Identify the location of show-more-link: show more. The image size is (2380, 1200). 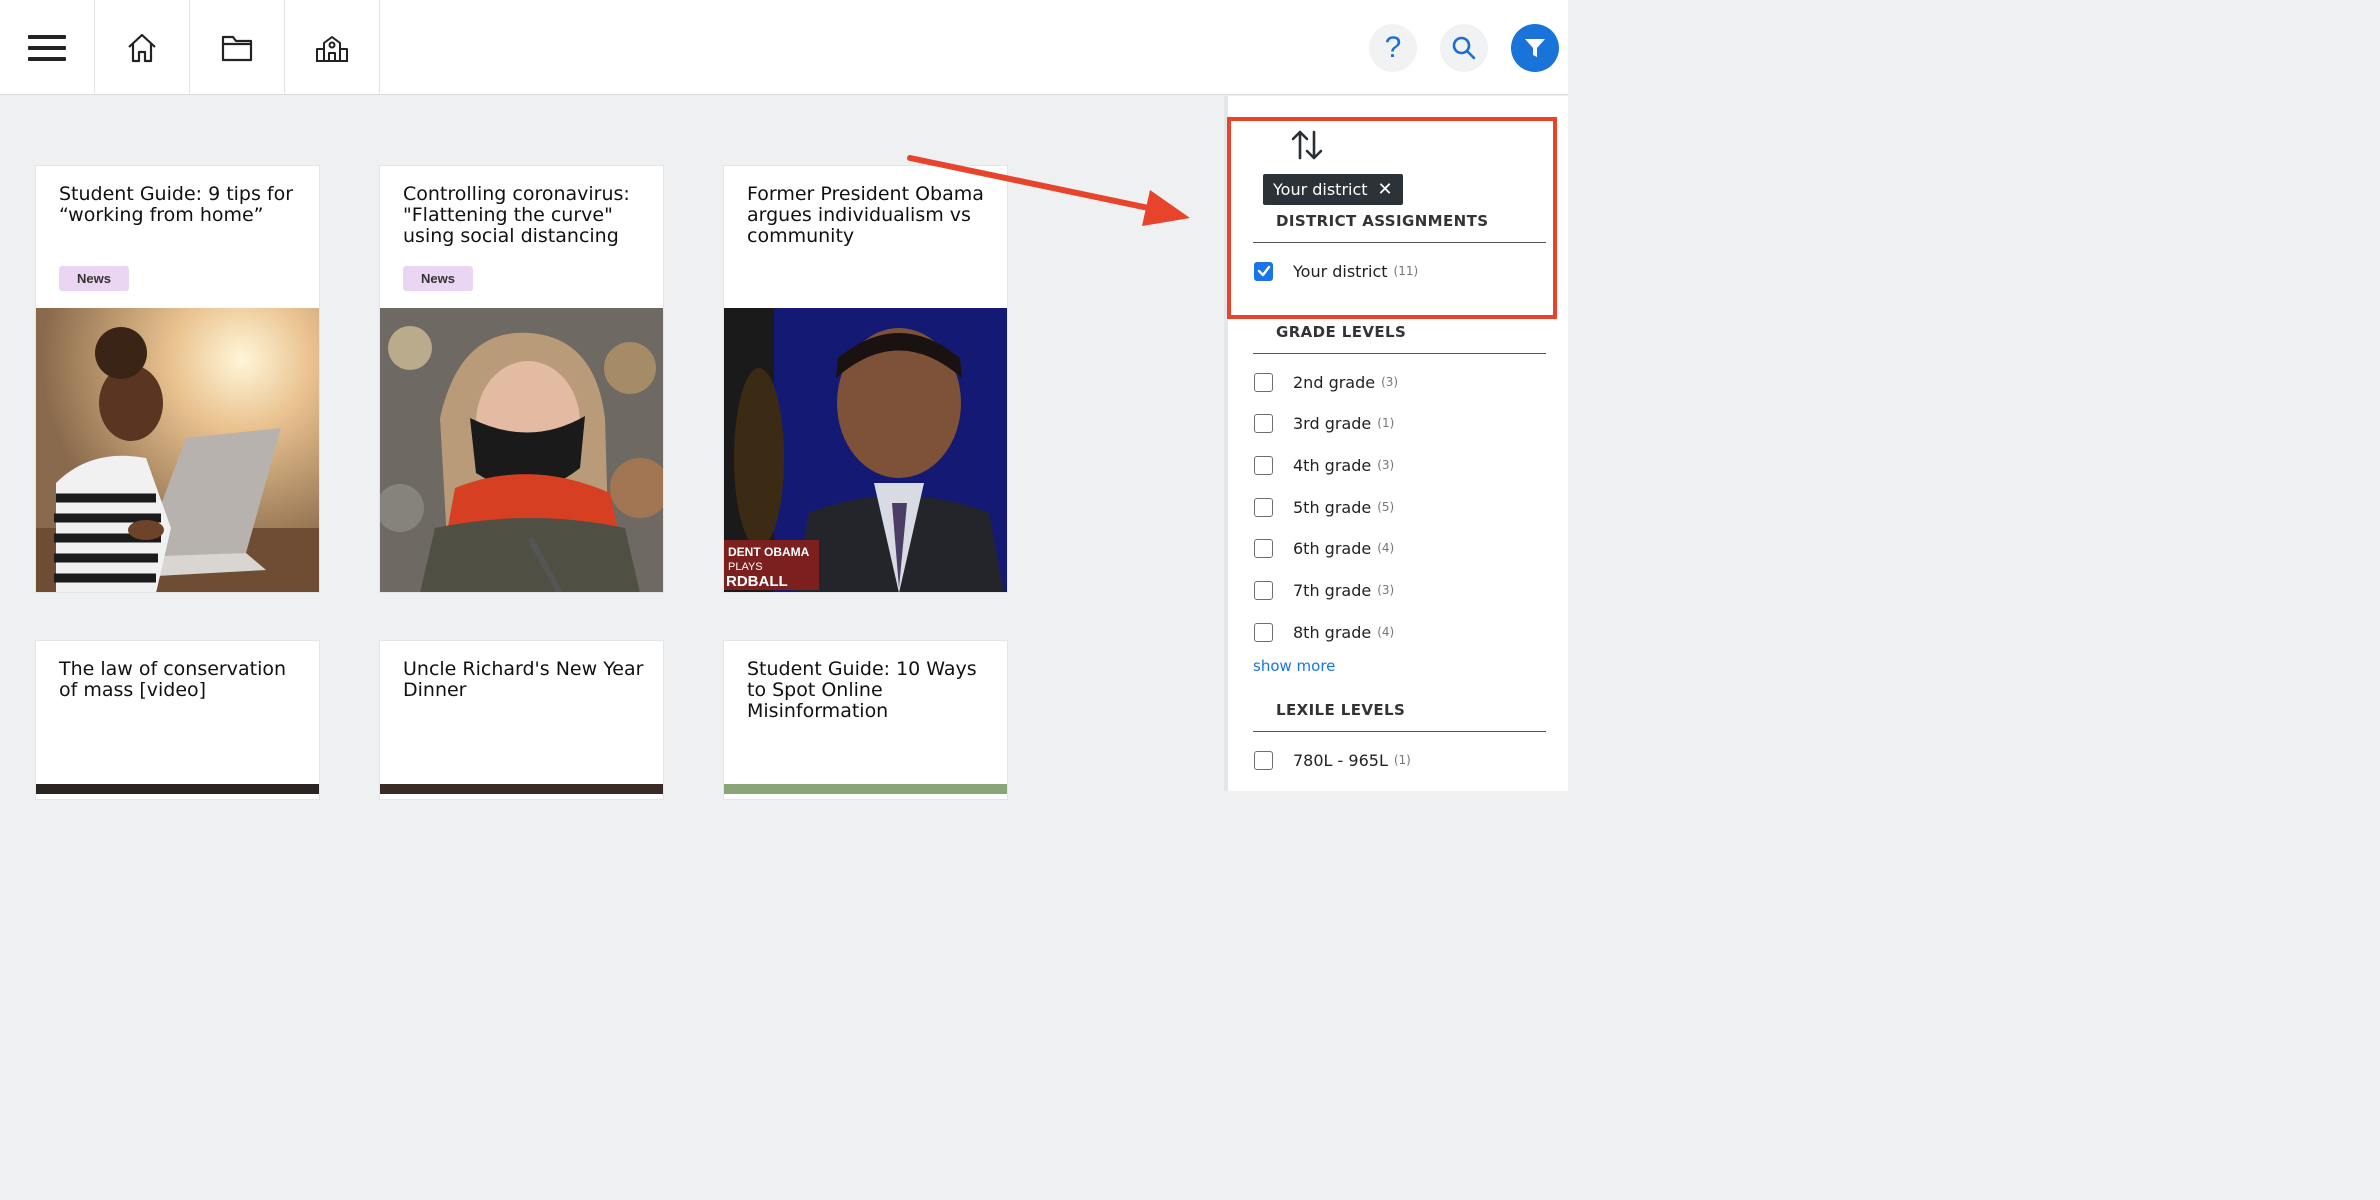
(1294, 666).